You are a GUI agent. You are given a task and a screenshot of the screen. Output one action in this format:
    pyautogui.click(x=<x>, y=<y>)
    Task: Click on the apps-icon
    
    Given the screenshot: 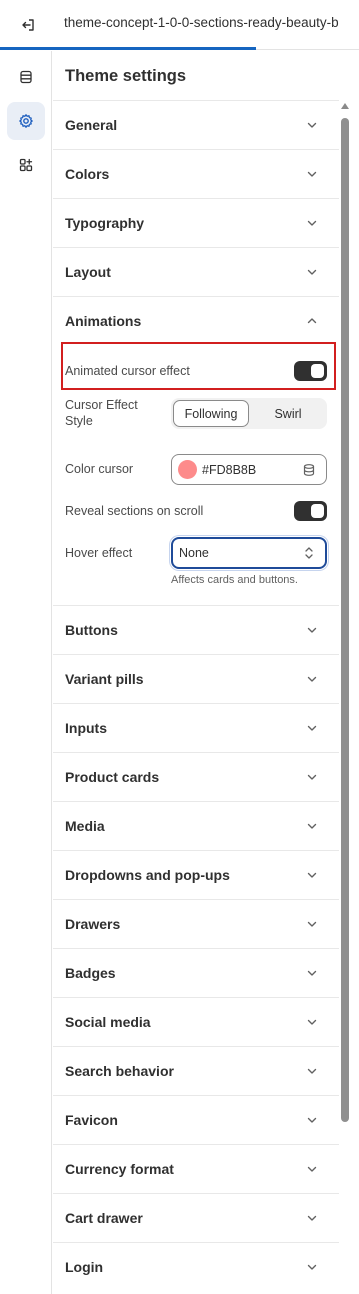 What is the action you would take?
    pyautogui.click(x=26, y=165)
    